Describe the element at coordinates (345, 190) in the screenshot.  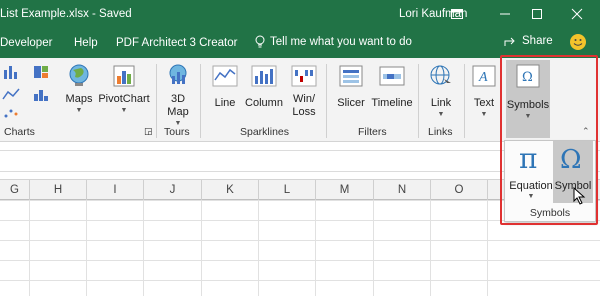
I see `column-header: M` at that location.